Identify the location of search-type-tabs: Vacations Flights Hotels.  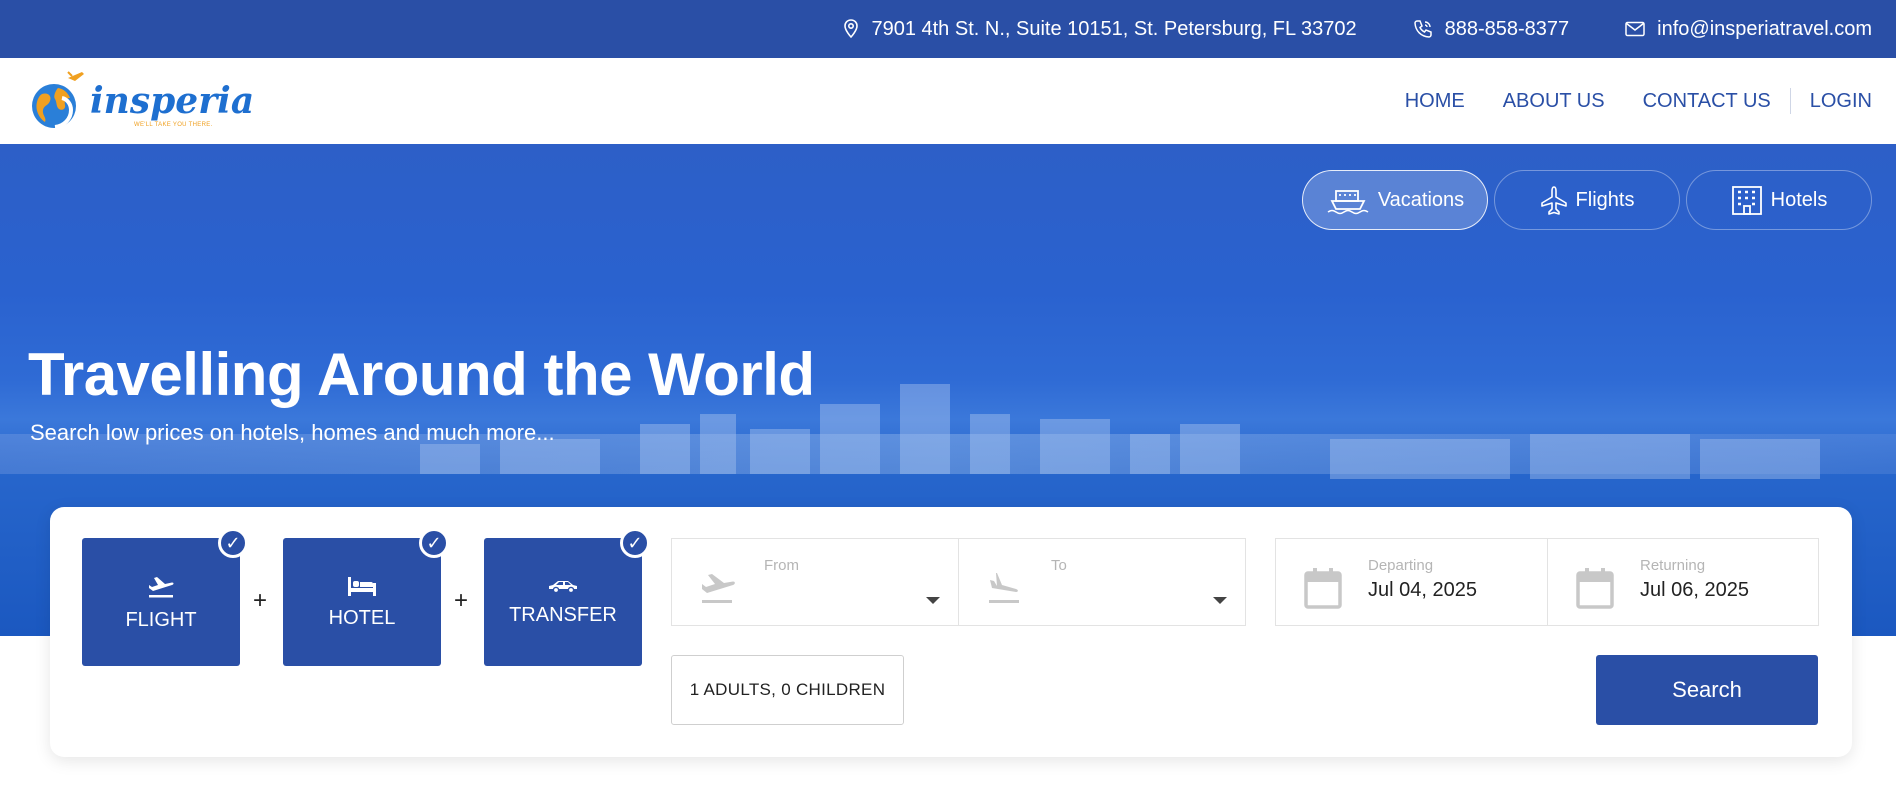
(1584, 200).